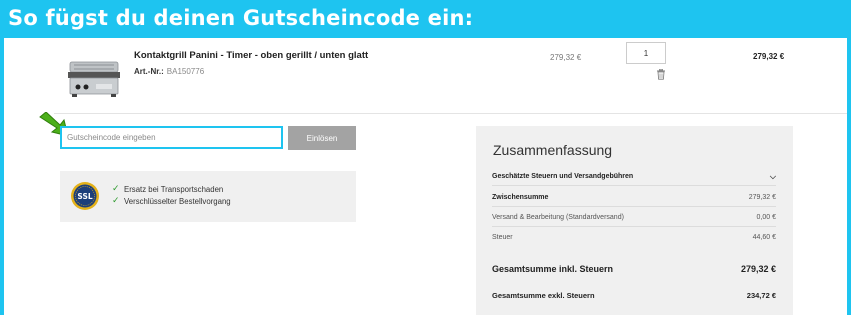  I want to click on product-article-number: Art.-Nr.: BA150776, so click(169, 71).